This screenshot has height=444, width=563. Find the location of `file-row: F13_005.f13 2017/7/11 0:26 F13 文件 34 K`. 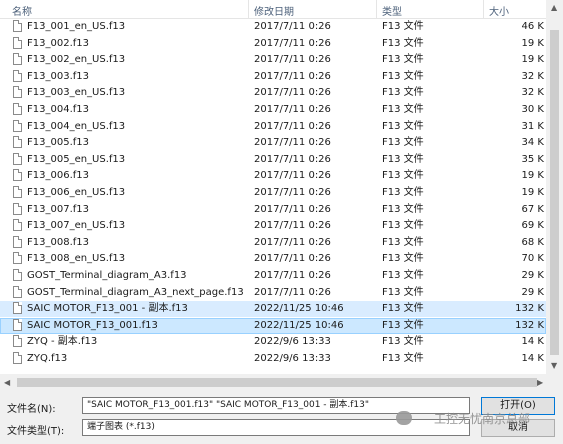

file-row: F13_005.f13 2017/7/11 0:26 F13 文件 34 K is located at coordinates (273, 143).